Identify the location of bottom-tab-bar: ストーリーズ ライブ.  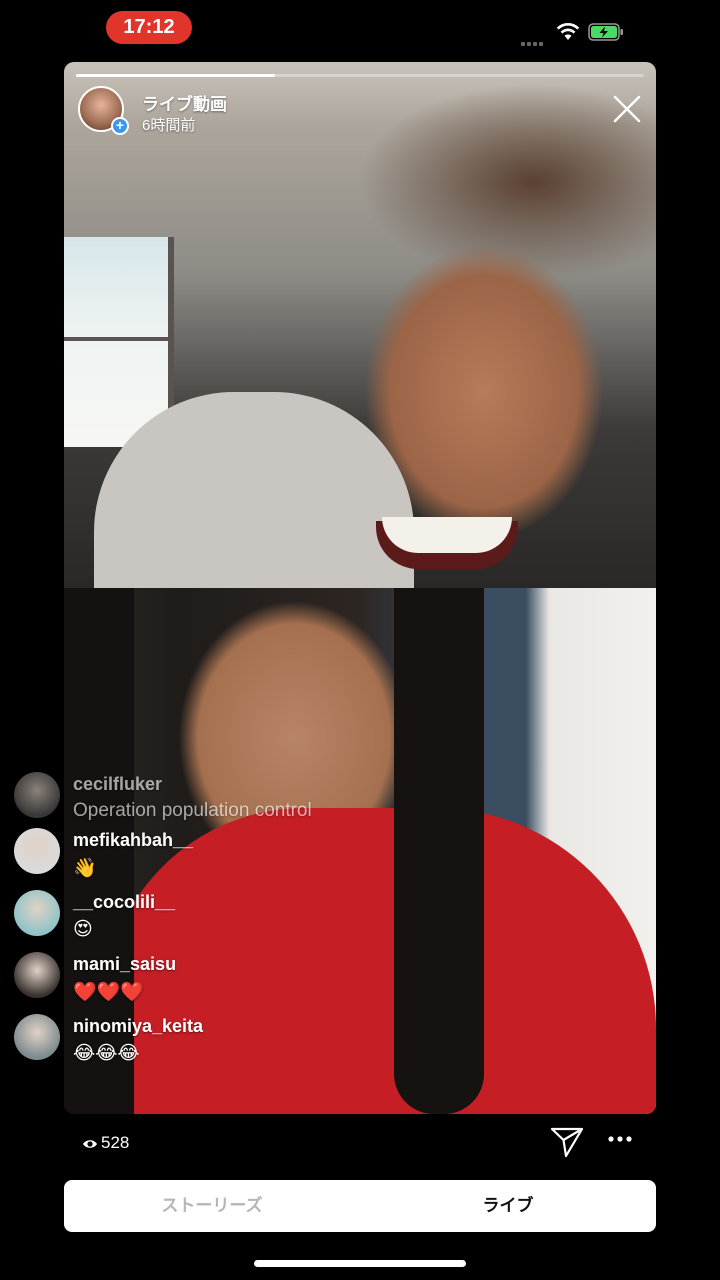
(360, 1206).